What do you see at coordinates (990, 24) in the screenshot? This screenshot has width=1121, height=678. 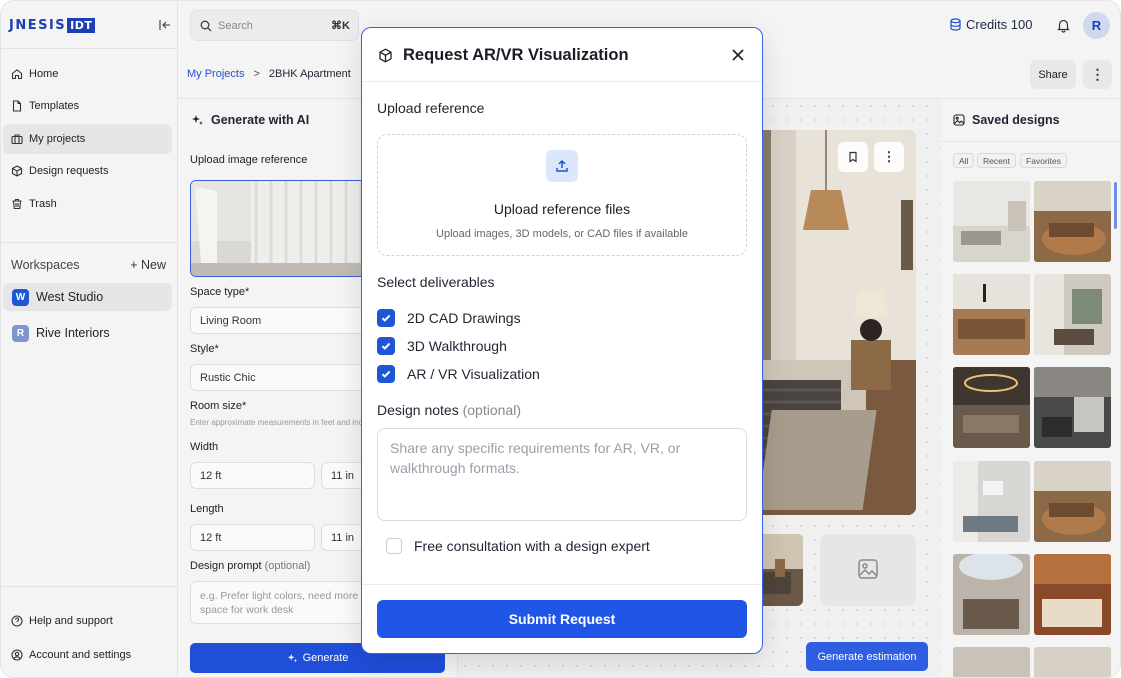 I see `credits-indicator: Credits 100` at bounding box center [990, 24].